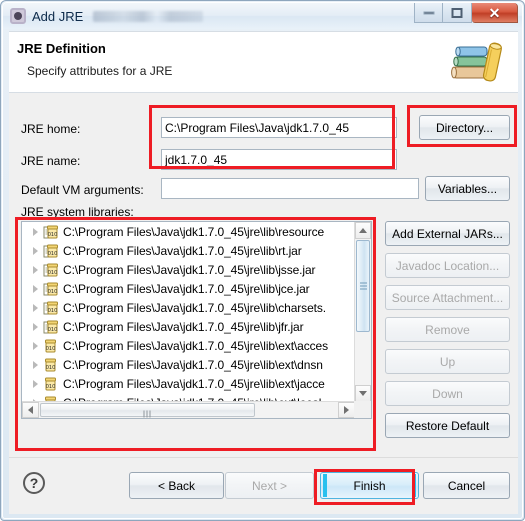  I want to click on chevron-up-icon, so click(363, 230).